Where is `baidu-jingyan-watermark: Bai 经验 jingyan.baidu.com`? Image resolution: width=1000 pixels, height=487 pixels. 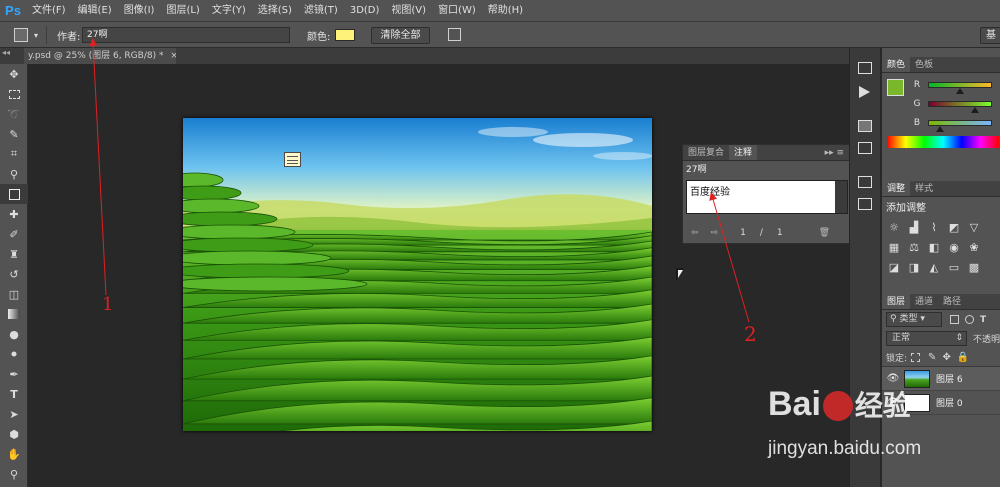 baidu-jingyan-watermark: Bai 经验 jingyan.baidu.com is located at coordinates (884, 430).